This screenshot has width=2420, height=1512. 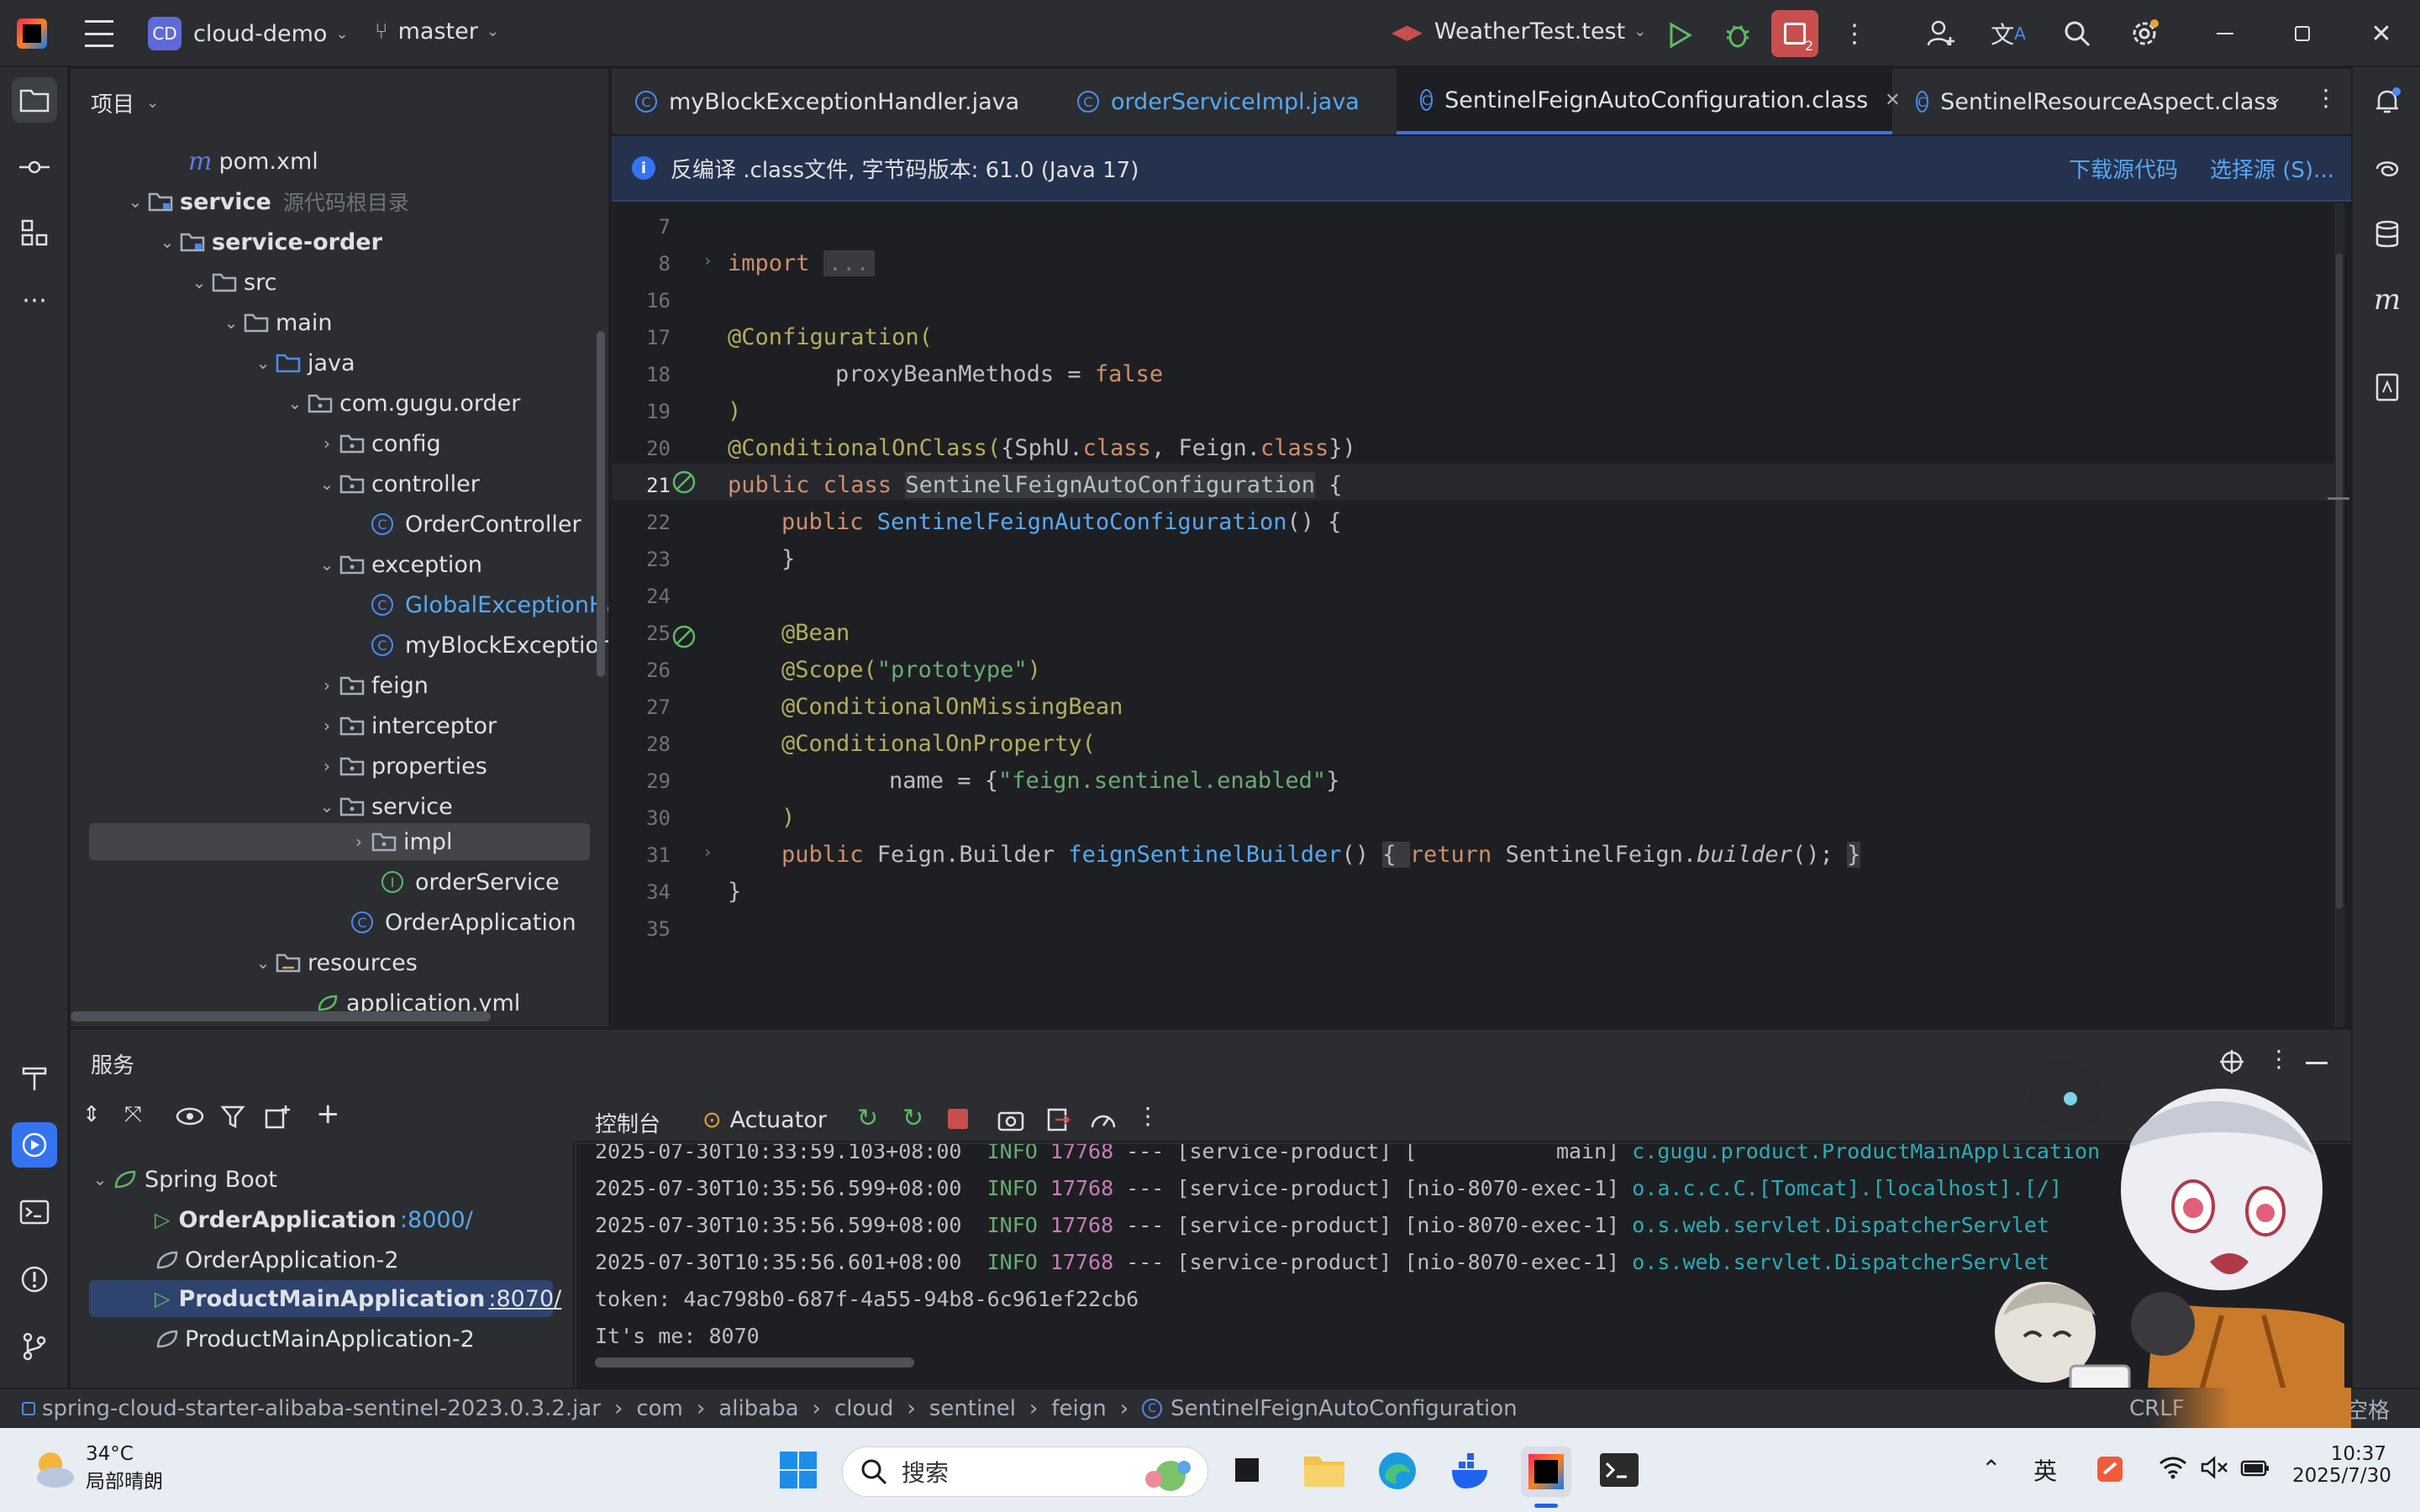 I want to click on notifications-bell-icon, so click(x=2388, y=101).